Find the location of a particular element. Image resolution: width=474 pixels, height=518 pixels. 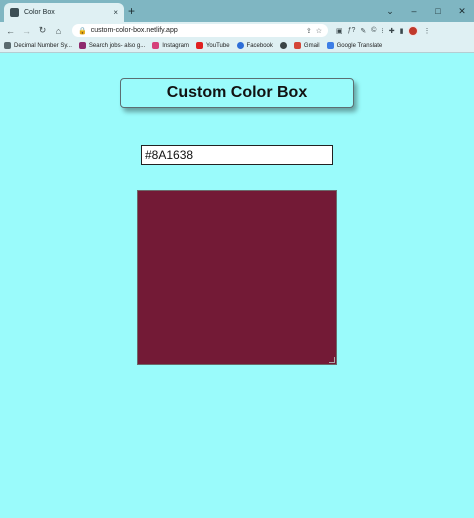

bookmark-item: Google Translate is located at coordinates (354, 45).